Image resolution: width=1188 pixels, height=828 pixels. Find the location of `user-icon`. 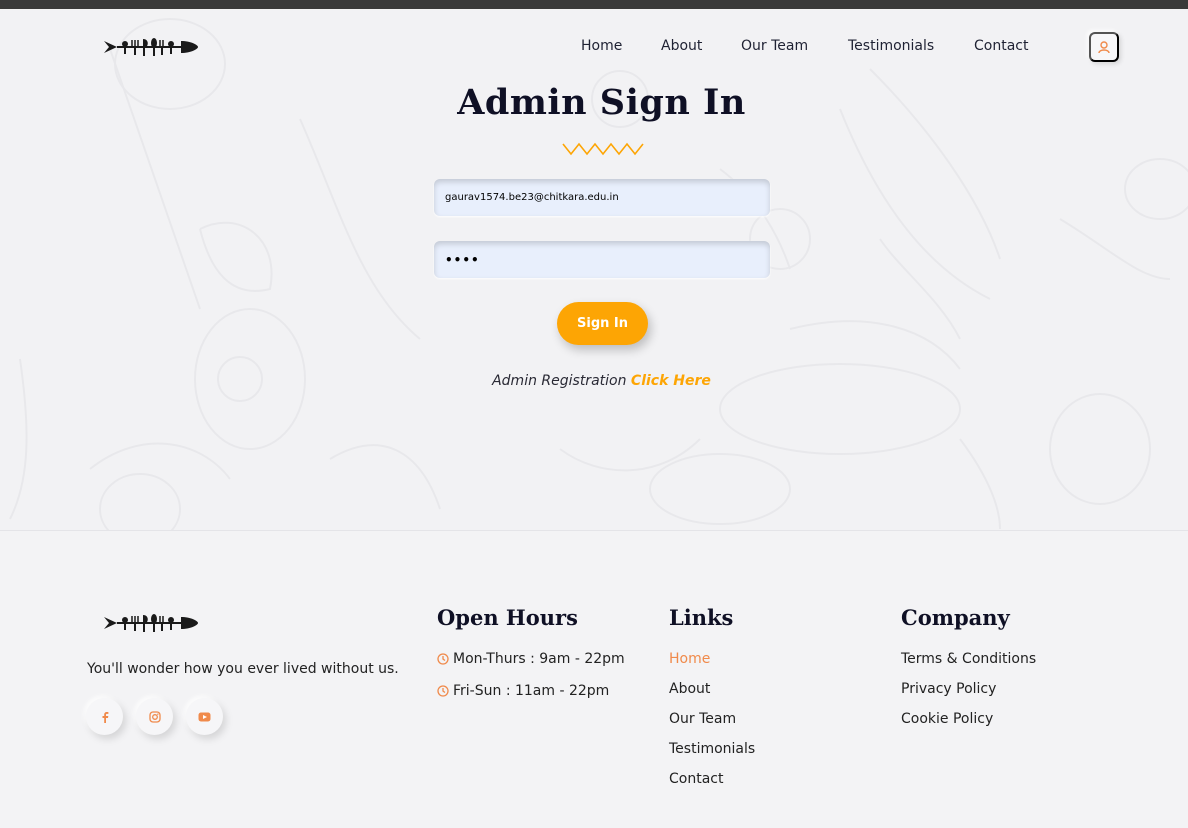

user-icon is located at coordinates (1104, 46).